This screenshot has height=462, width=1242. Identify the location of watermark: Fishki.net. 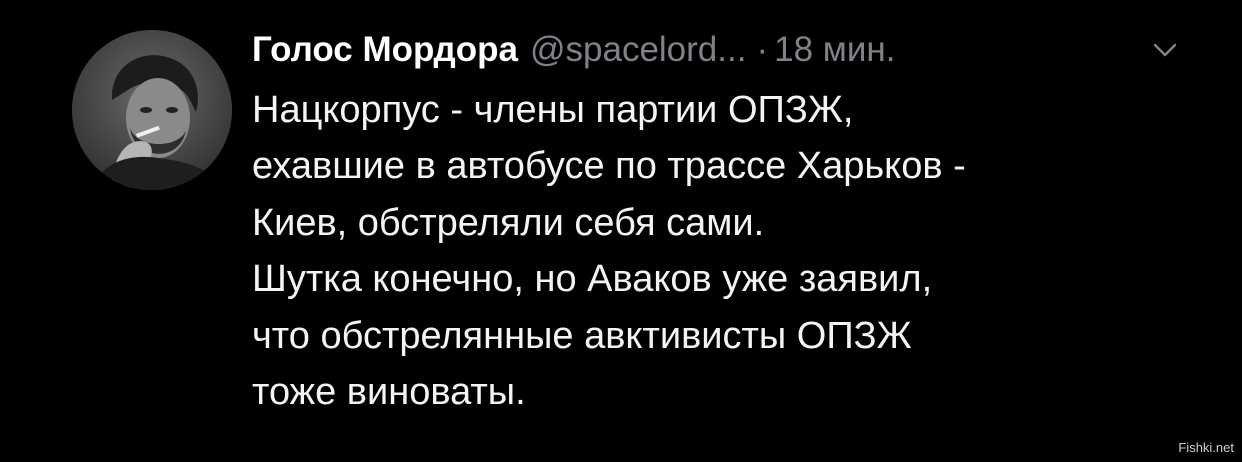
(1206, 447).